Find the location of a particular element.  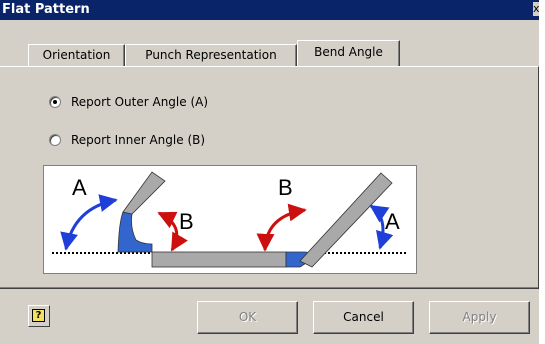

cancel-button: Cancel is located at coordinates (363, 317).